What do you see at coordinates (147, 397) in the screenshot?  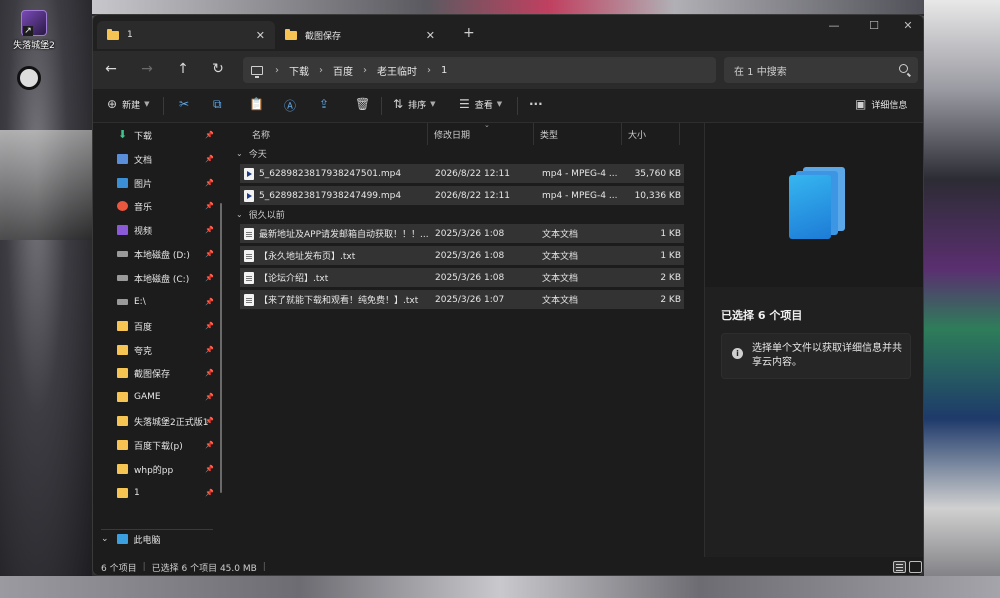 I see `sidebar-item-label: GAME` at bounding box center [147, 397].